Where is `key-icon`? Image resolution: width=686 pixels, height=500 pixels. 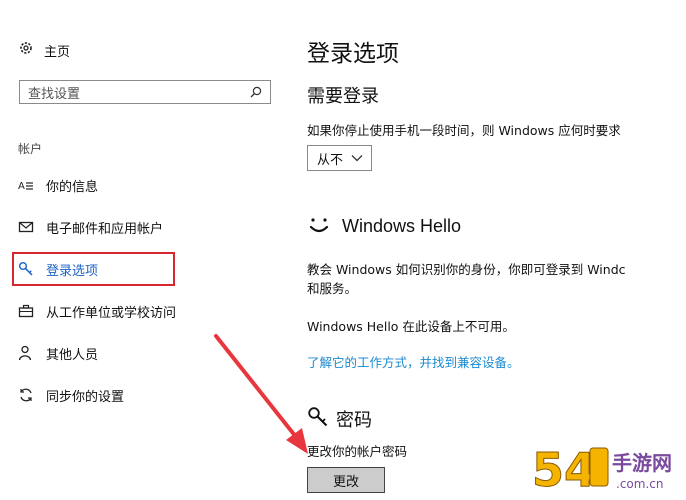
key-icon is located at coordinates (26, 269).